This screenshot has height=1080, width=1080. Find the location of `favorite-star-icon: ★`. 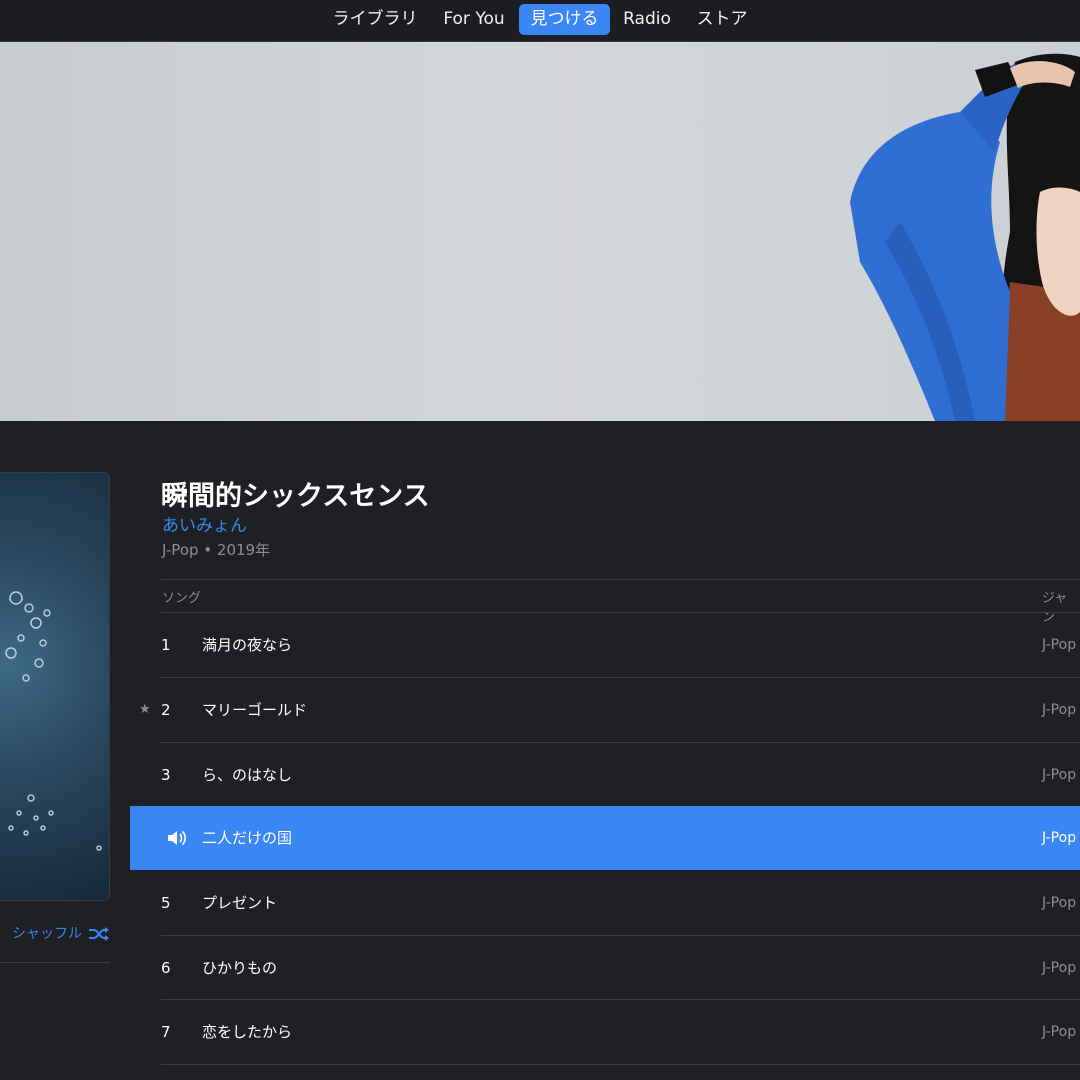

favorite-star-icon: ★ is located at coordinates (145, 709).